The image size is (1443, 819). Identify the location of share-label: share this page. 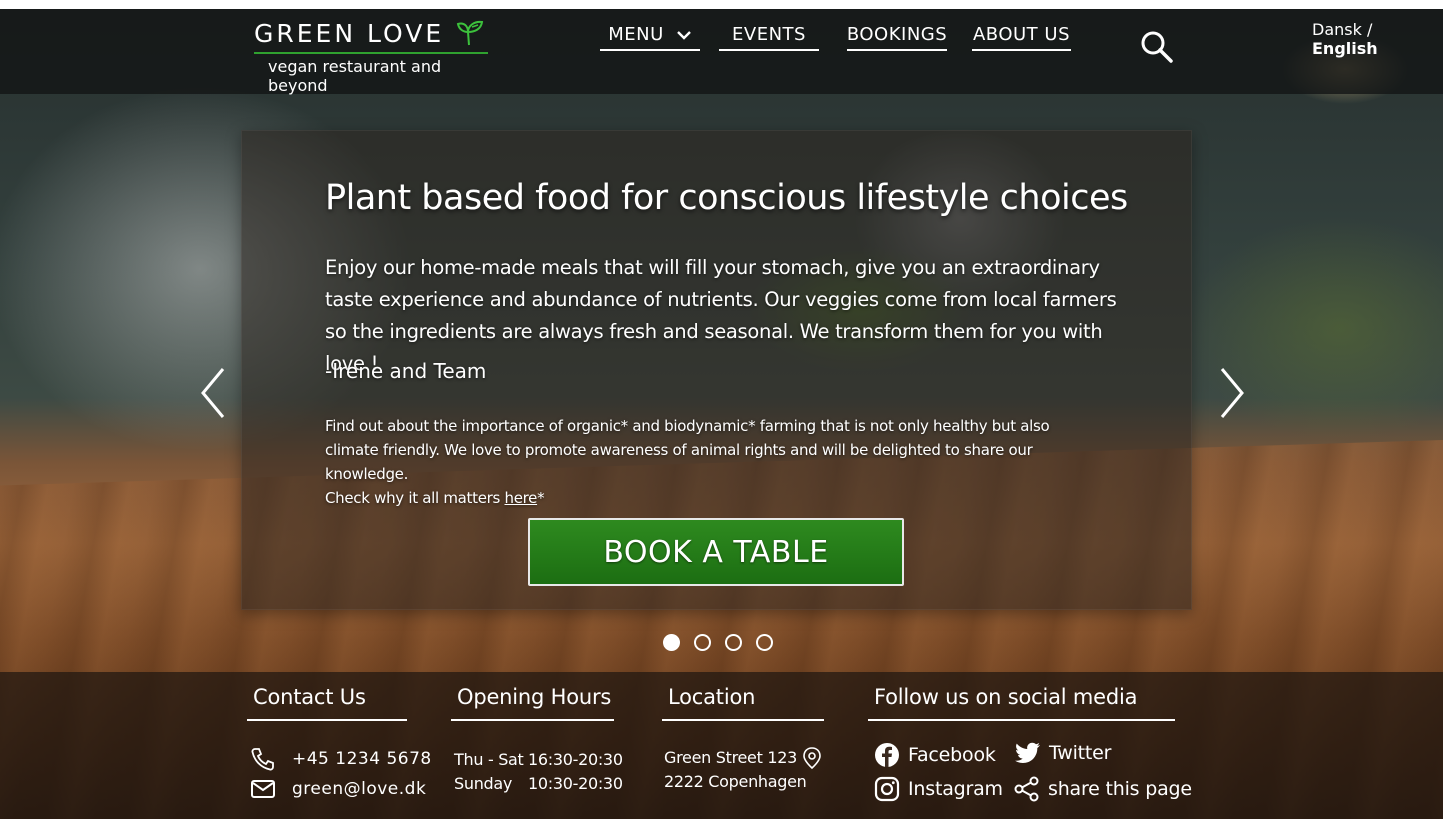
(1120, 789).